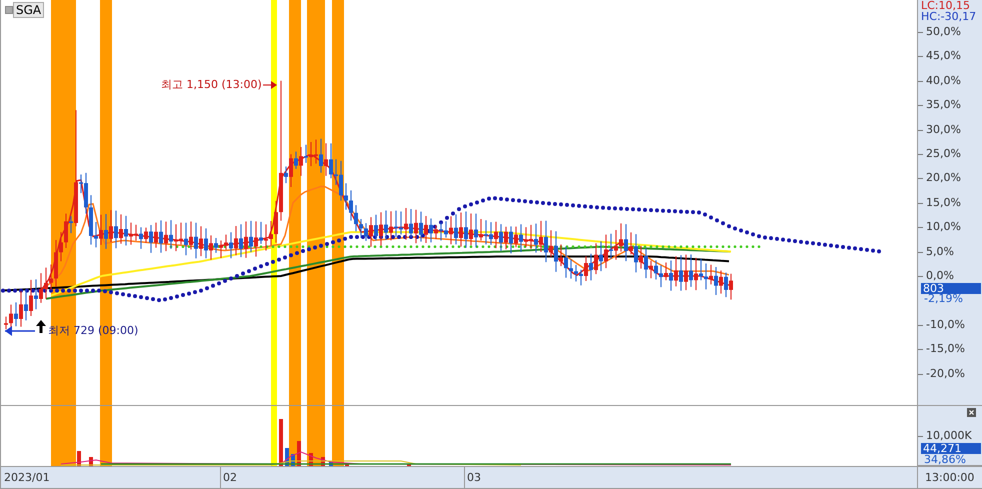  Describe the element at coordinates (945, 349) in the screenshot. I see `axis-tick-label: -15,0%` at that location.